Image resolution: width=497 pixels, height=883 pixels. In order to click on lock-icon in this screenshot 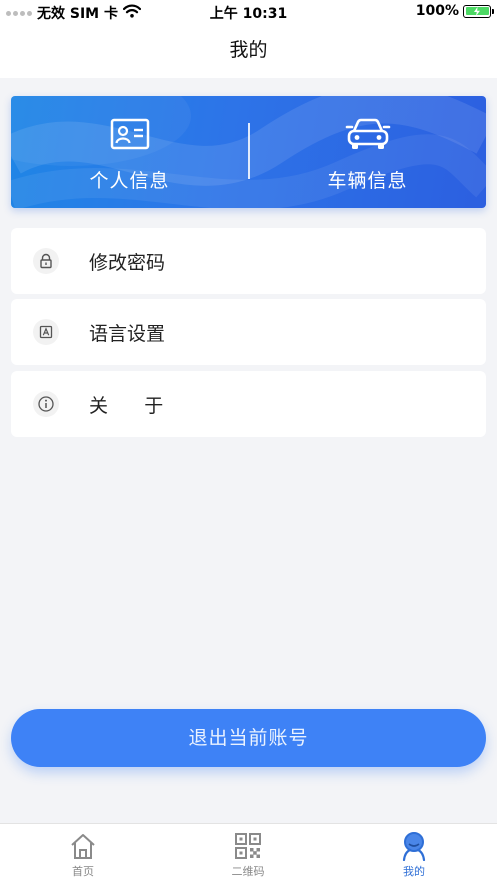, I will do `click(46, 261)`.